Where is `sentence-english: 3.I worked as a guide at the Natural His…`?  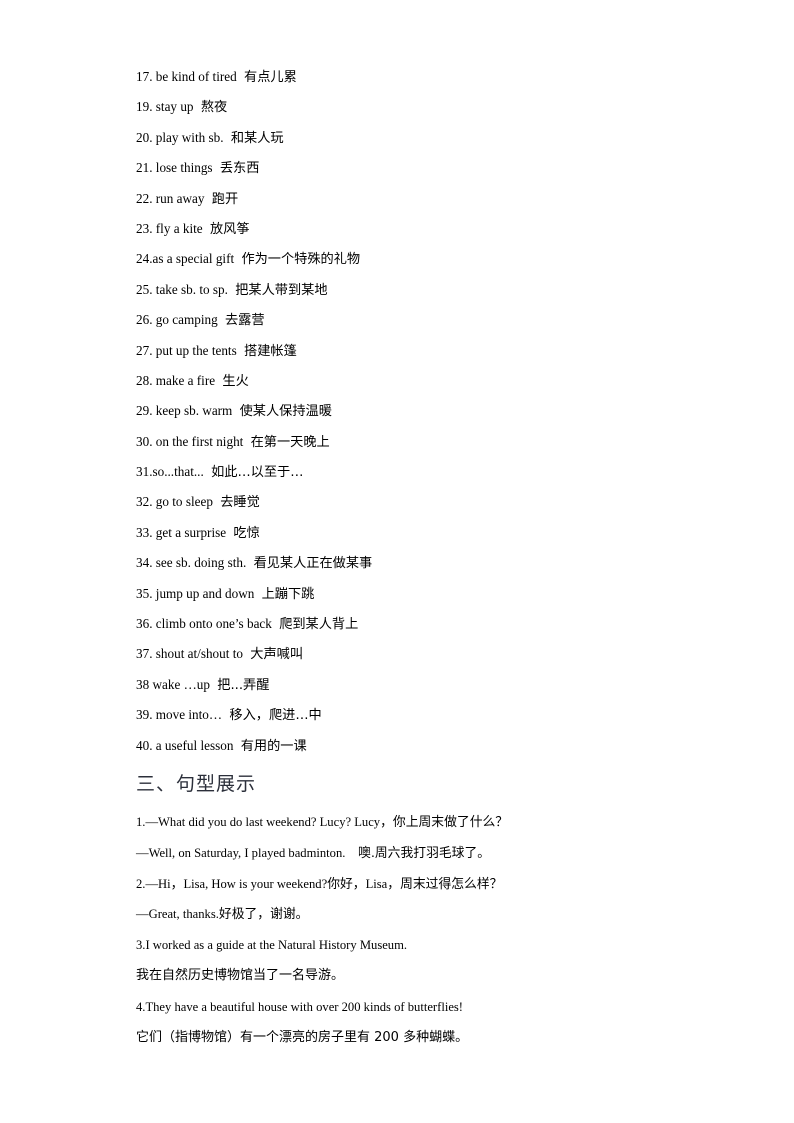 sentence-english: 3.I worked as a guide at the Natural His… is located at coordinates (272, 945).